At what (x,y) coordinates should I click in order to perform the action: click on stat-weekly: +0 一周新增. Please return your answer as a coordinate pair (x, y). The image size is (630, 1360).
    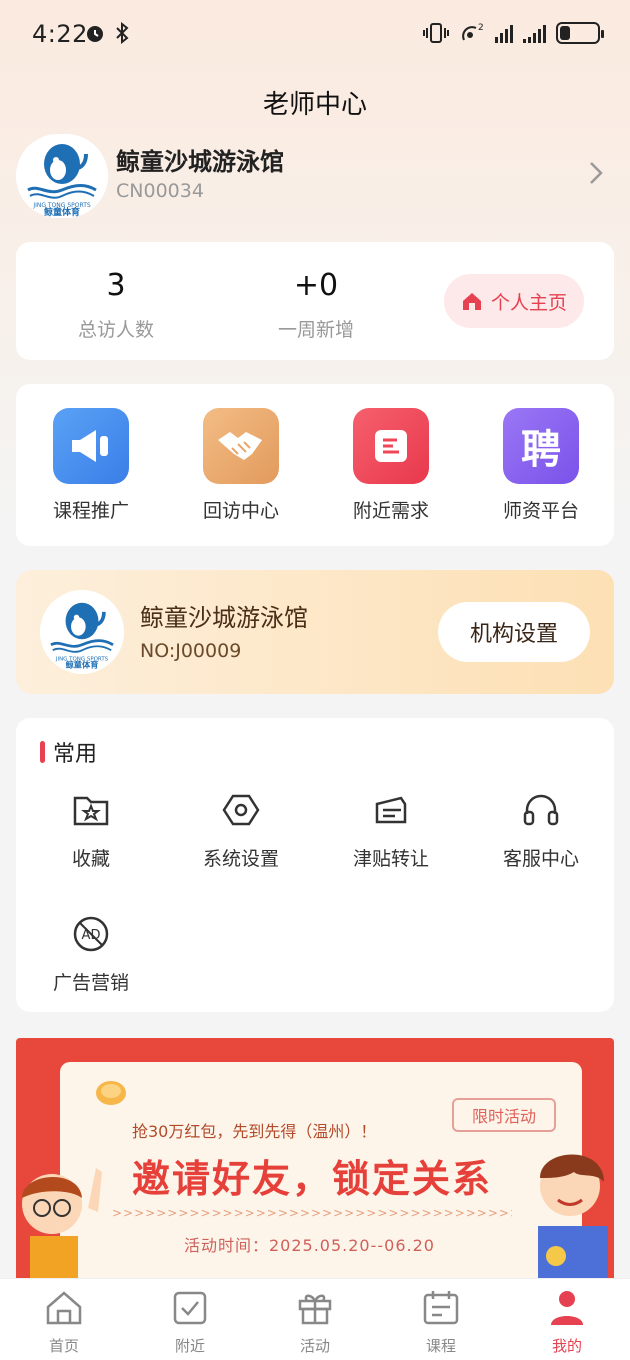
    Looking at the image, I should click on (316, 305).